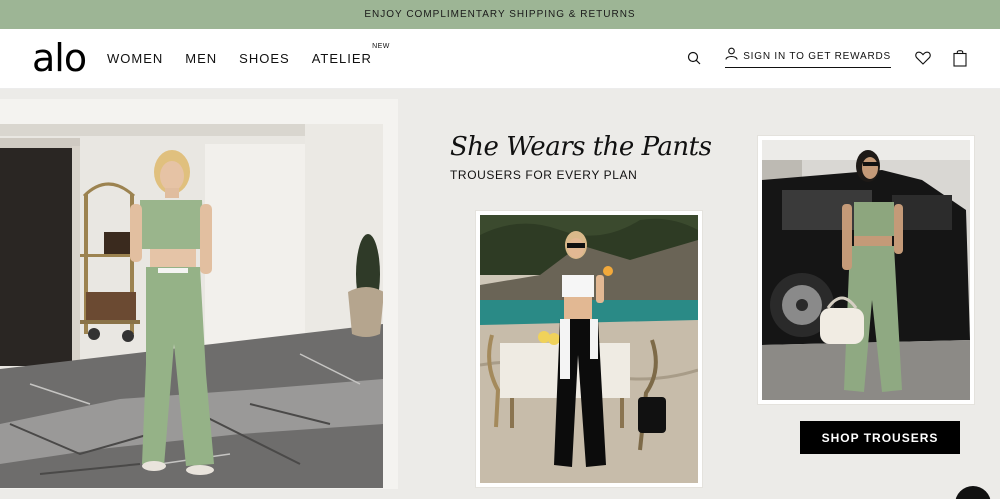 The image size is (1000, 499). What do you see at coordinates (731, 56) in the screenshot?
I see `user-icon` at bounding box center [731, 56].